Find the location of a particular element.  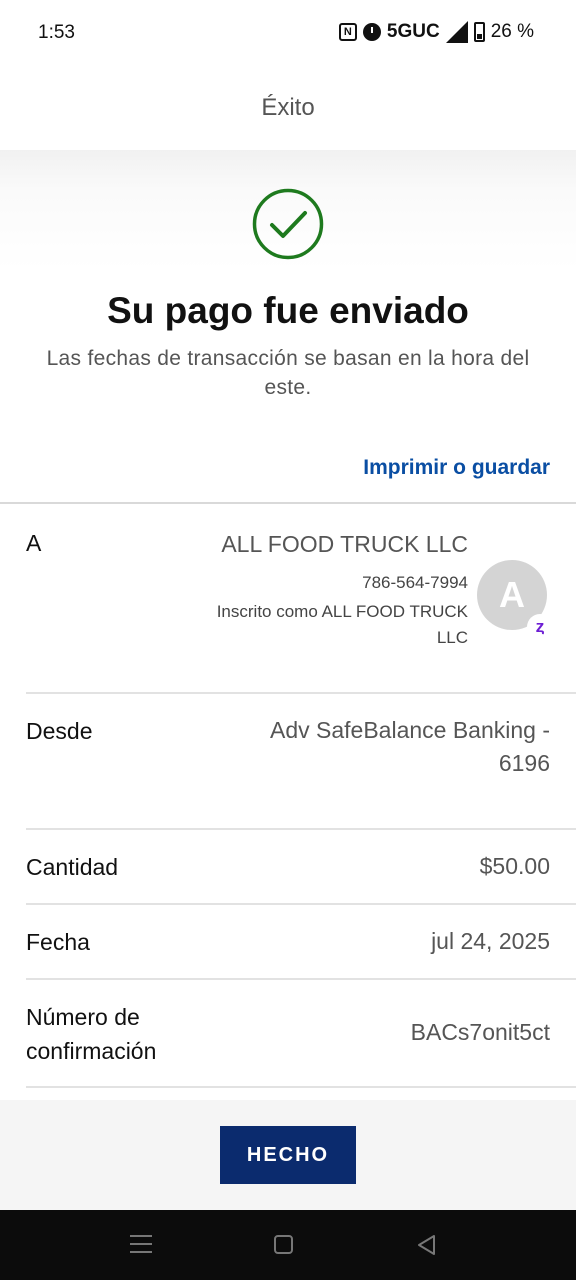

recipient-phone: 786-564-7994 is located at coordinates (415, 582).